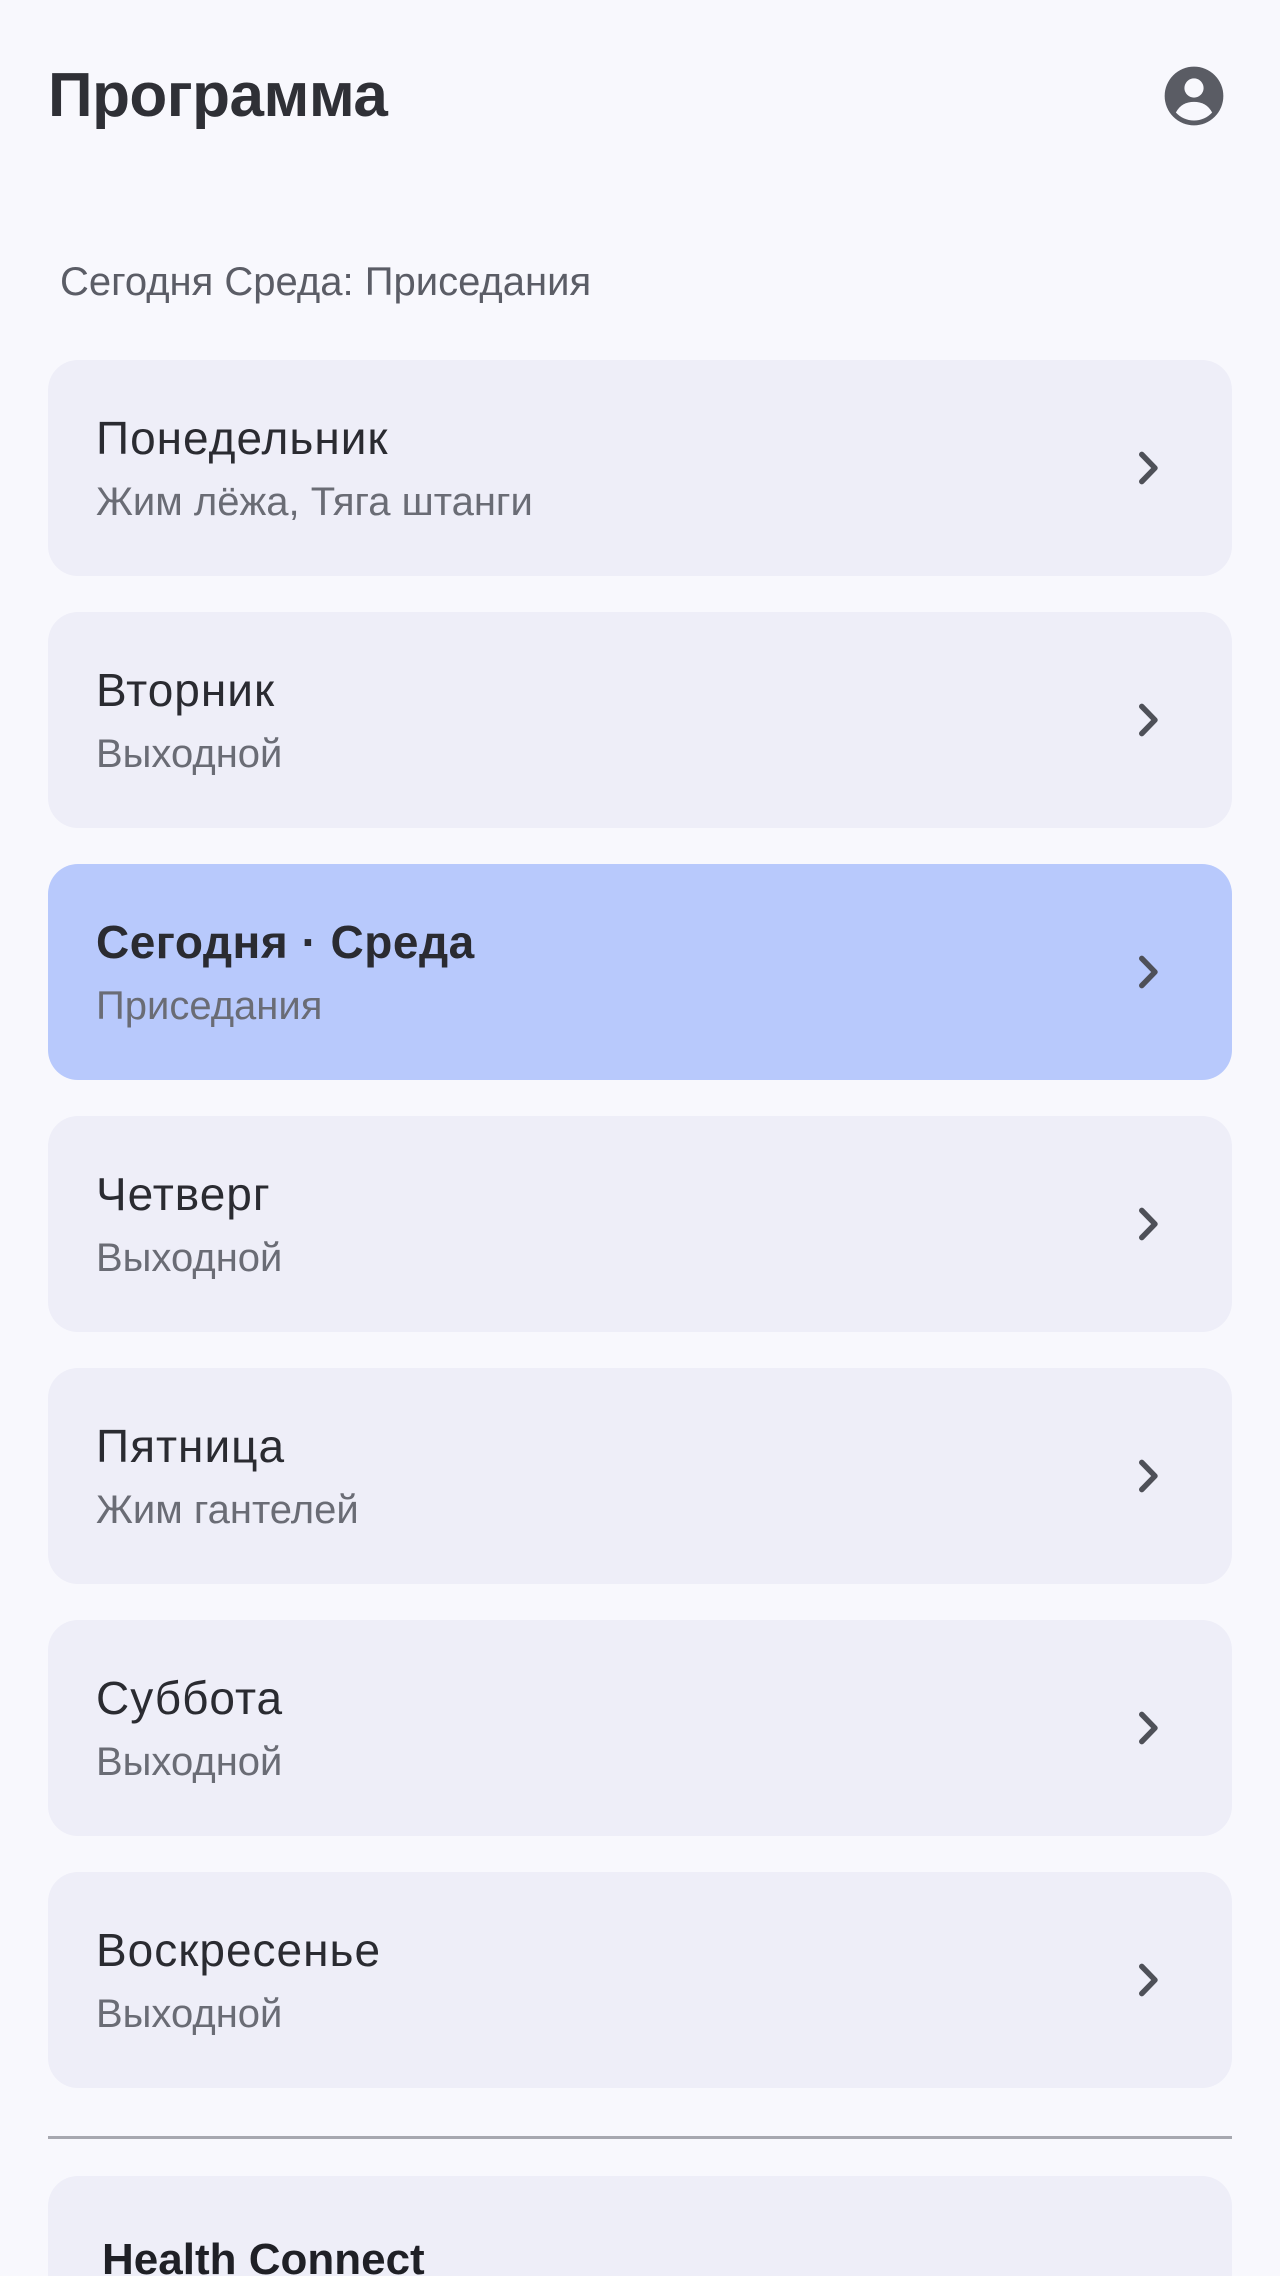 This screenshot has height=2276, width=1280. What do you see at coordinates (640, 468) in the screenshot?
I see `day-card-monday: Понедельник Жим лёжа, Тяга штанги` at bounding box center [640, 468].